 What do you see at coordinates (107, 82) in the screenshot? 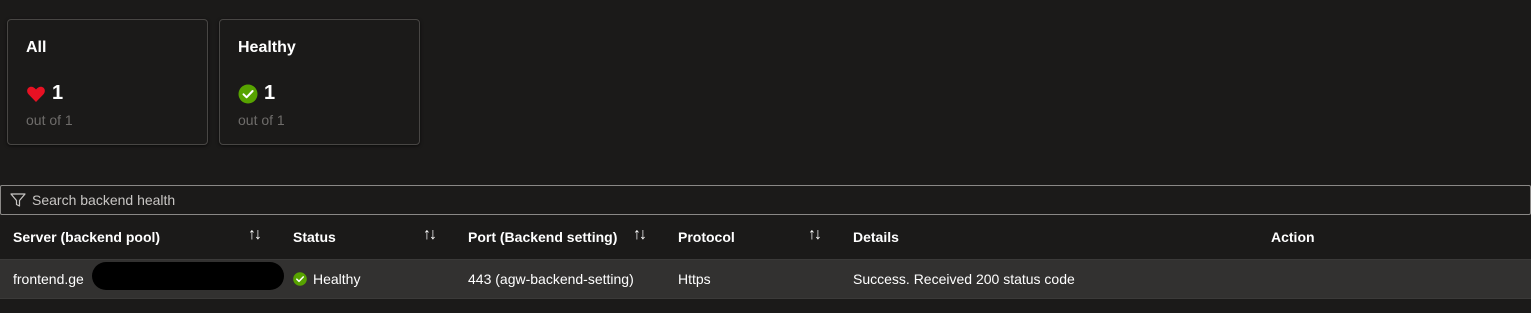
I see `card-all: All 1 out of 1` at bounding box center [107, 82].